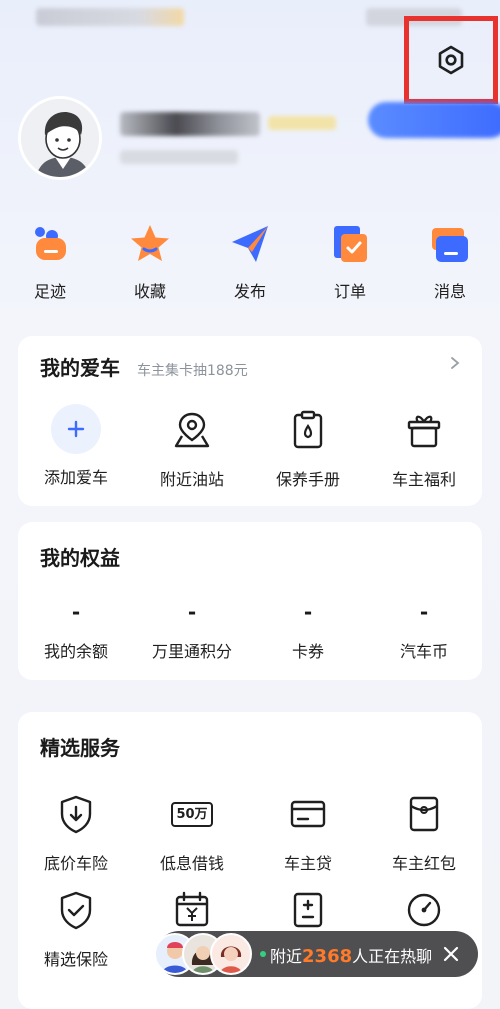  Describe the element at coordinates (192, 449) in the screenshot. I see `nearby-gas-button: 附近油站` at that location.